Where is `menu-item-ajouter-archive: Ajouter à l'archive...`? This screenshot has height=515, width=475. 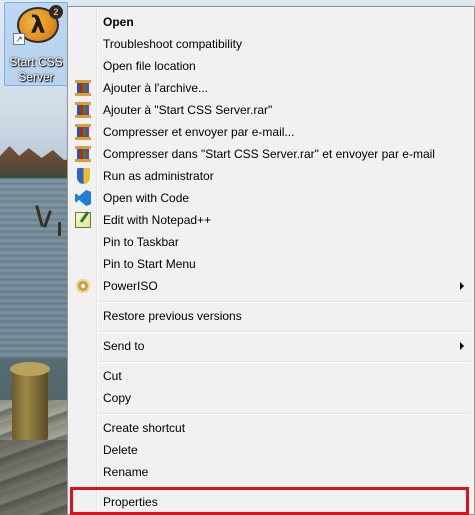
menu-item-ajouter-archive: Ajouter à l'archive... is located at coordinates (271, 88).